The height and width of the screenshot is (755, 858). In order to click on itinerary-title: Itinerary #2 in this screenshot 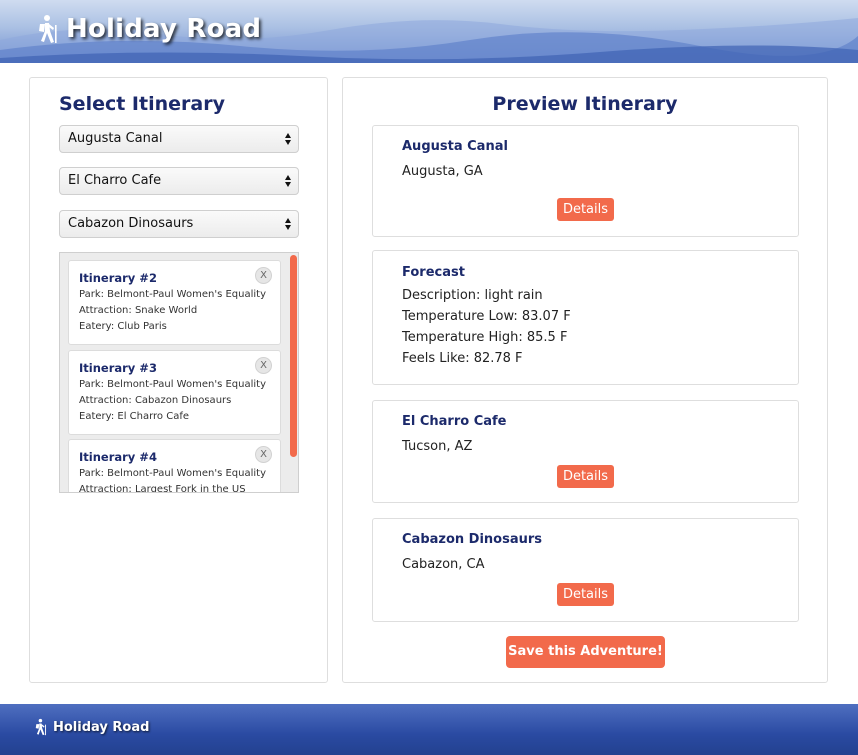, I will do `click(118, 278)`.